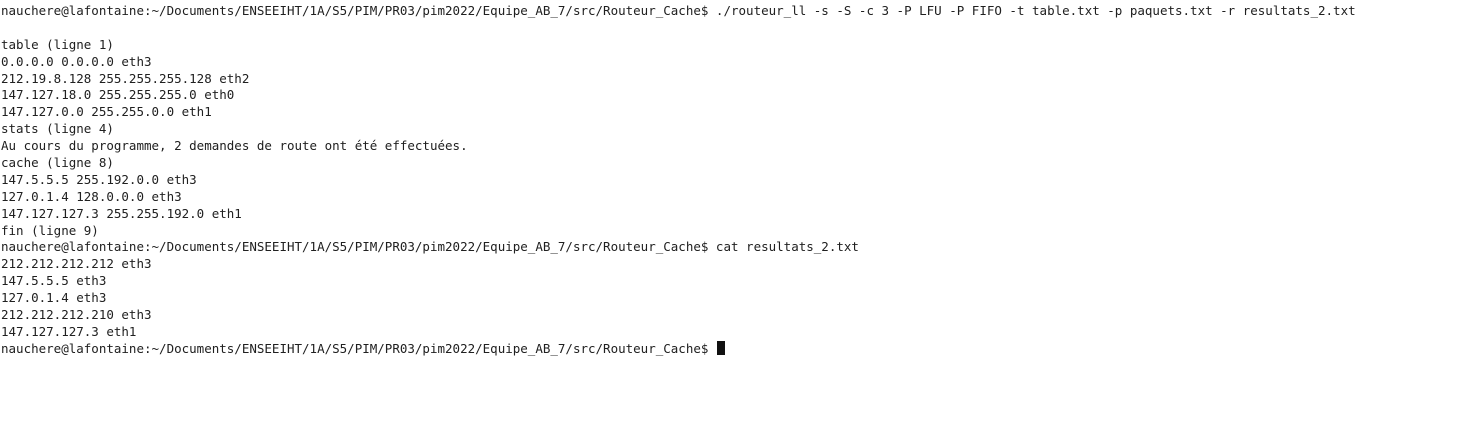  What do you see at coordinates (57, 44) in the screenshot?
I see `terminal-line-3: table (ligne 1)` at bounding box center [57, 44].